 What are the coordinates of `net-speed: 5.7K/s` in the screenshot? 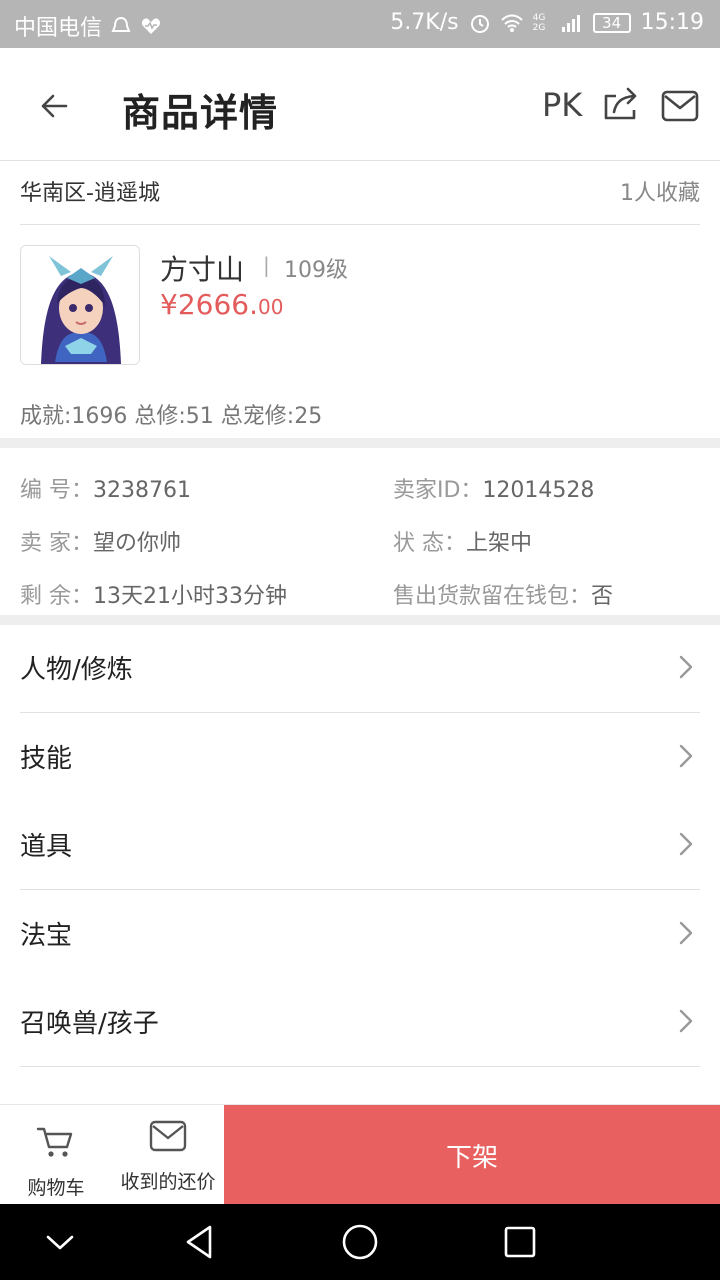 It's located at (424, 22).